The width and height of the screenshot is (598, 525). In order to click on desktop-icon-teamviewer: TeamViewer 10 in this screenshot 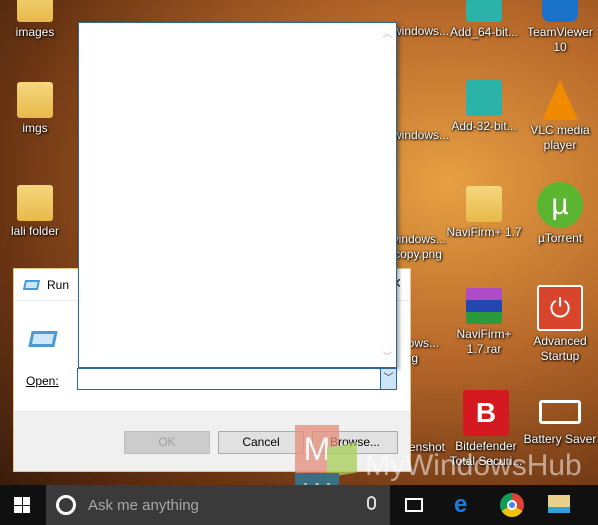, I will do `click(560, 27)`.